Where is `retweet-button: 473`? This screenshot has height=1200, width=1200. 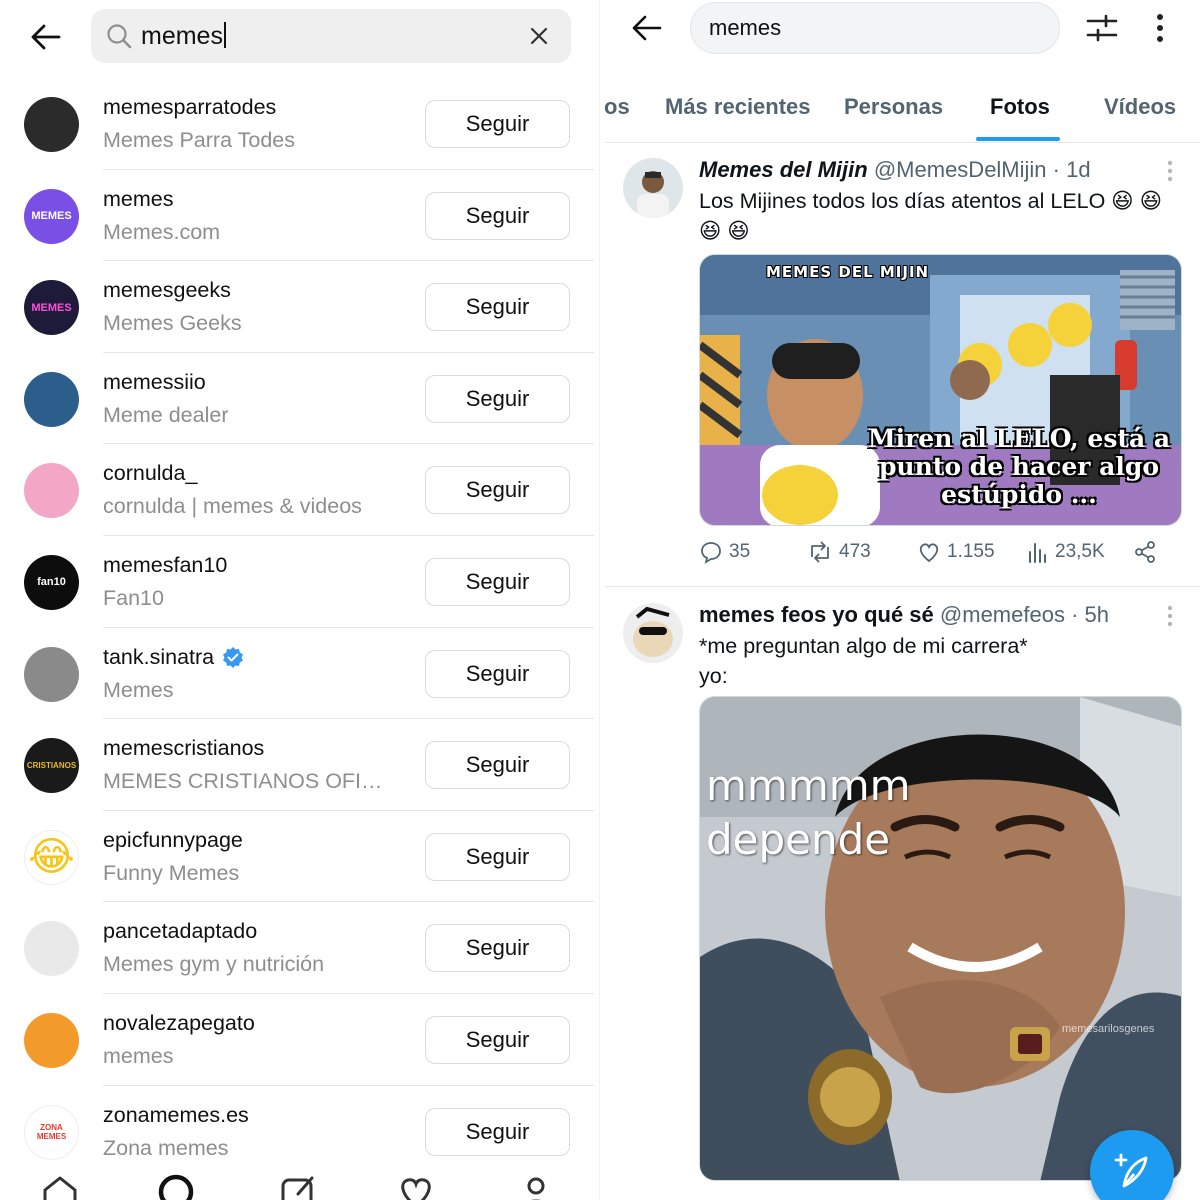
retweet-button: 473 is located at coordinates (839, 552).